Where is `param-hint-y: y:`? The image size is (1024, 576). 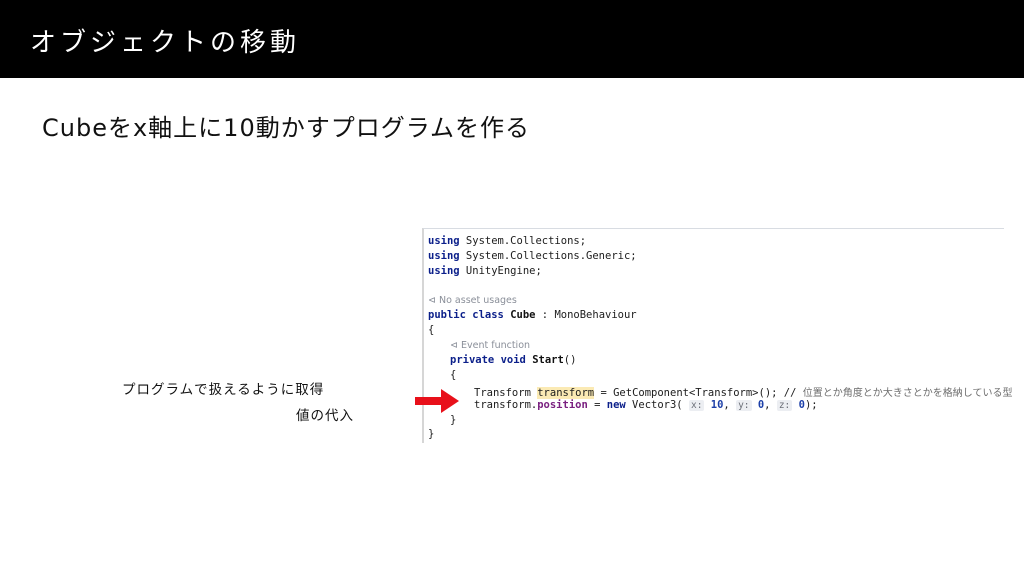 param-hint-y: y: is located at coordinates (744, 405).